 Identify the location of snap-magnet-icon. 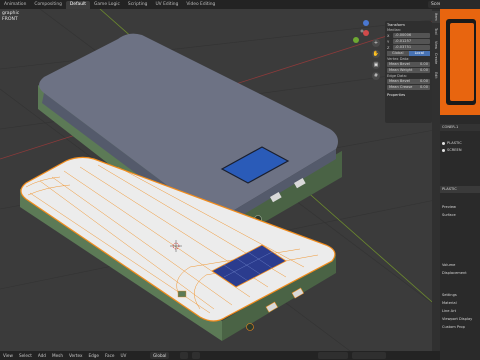
(196, 355).